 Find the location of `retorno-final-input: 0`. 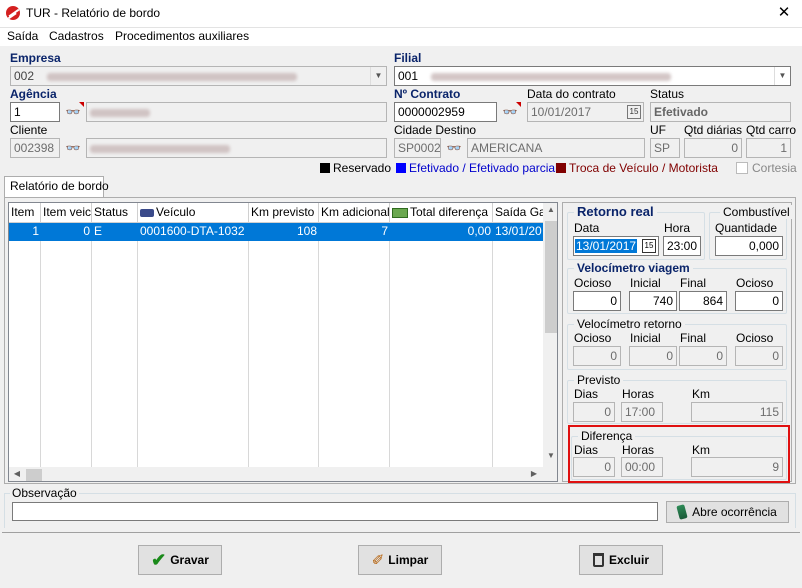

retorno-final-input: 0 is located at coordinates (703, 356).